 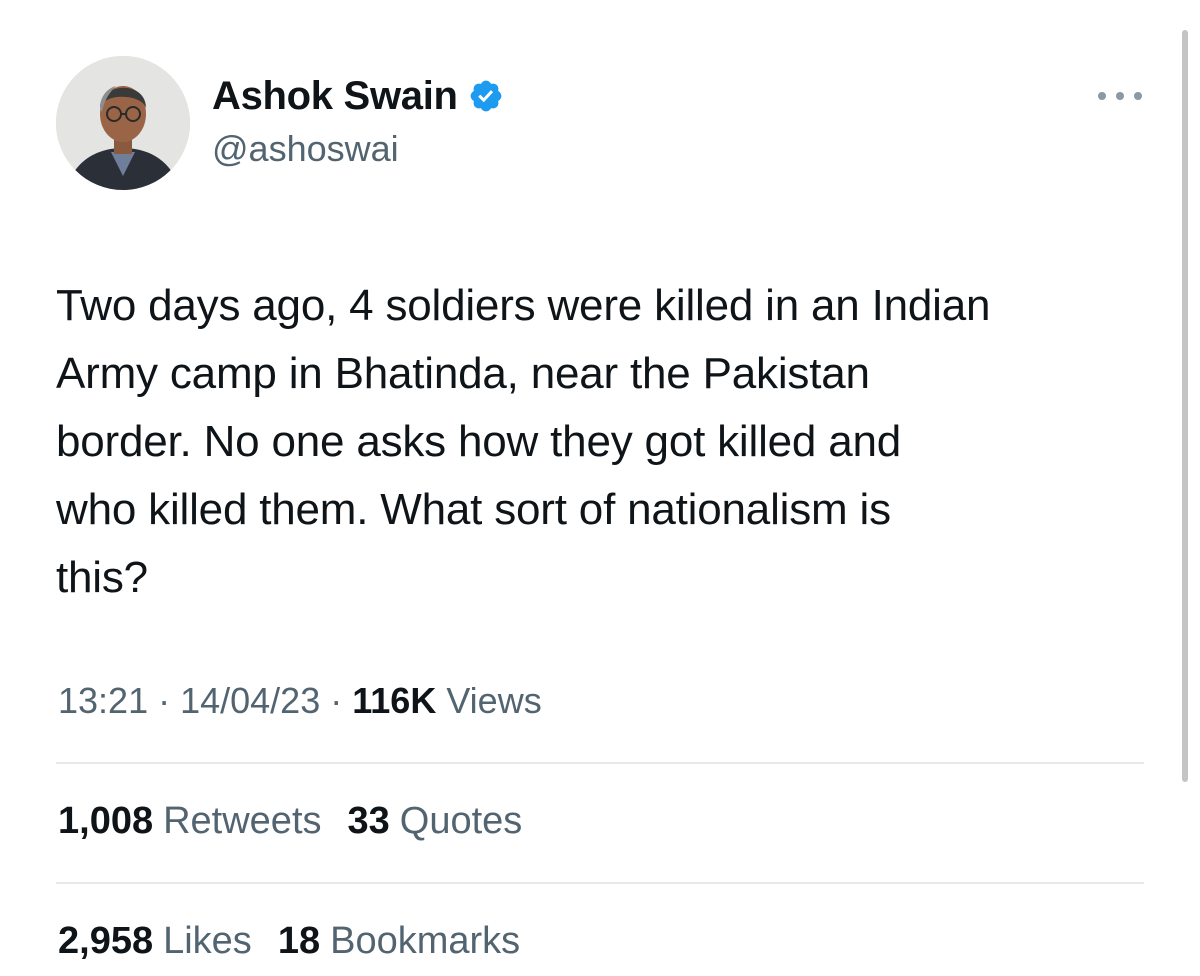 I want to click on engagement-stats-row-2: 2,958 Likes 18 Bookmarks, so click(x=302, y=941).